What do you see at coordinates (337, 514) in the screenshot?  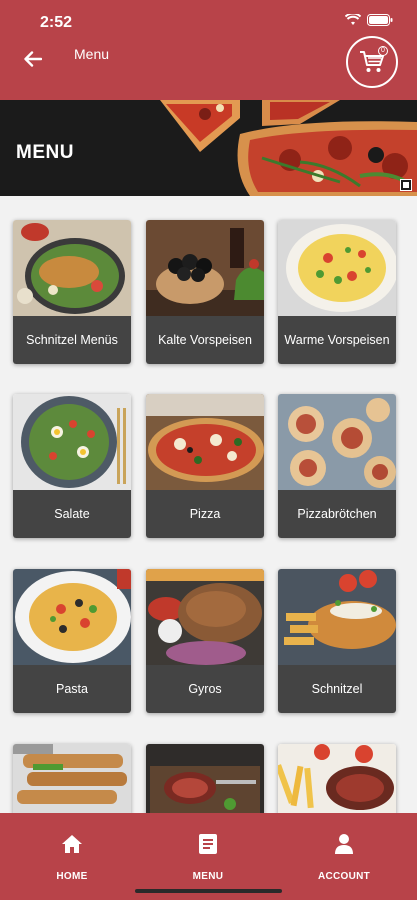 I see `category-label: Pizzabrötchen` at bounding box center [337, 514].